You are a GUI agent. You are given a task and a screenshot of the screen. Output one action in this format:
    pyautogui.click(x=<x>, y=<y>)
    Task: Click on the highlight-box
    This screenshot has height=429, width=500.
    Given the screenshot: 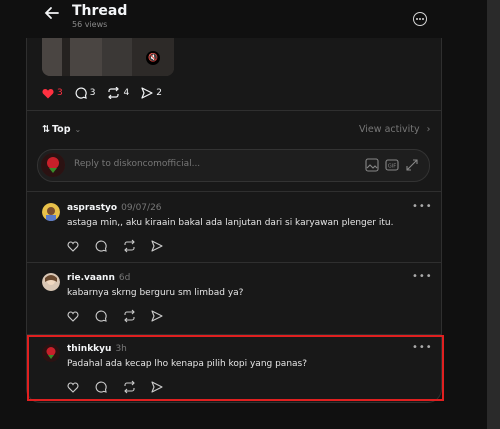 What is the action you would take?
    pyautogui.click(x=235, y=368)
    